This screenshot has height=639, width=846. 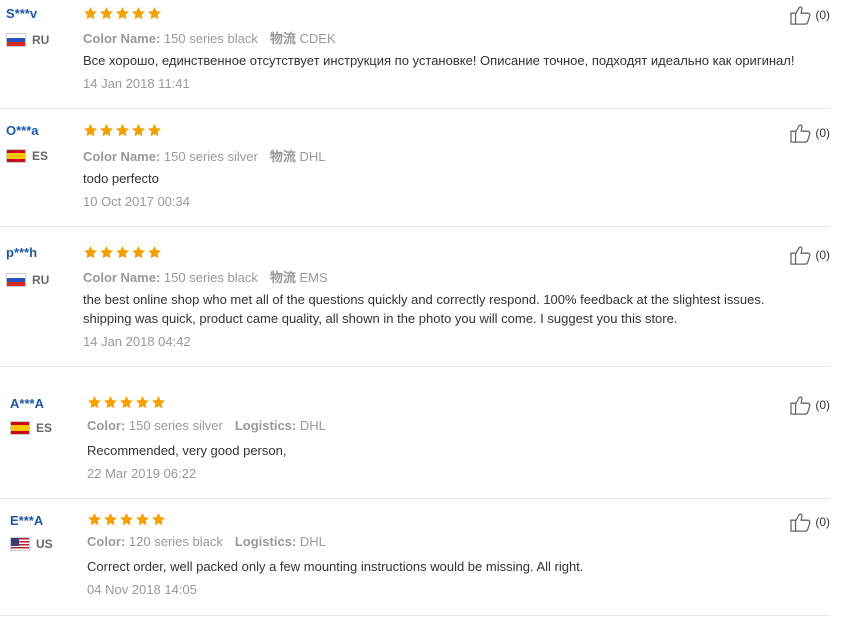 I want to click on review-text: todo perfecto, so click(x=121, y=178).